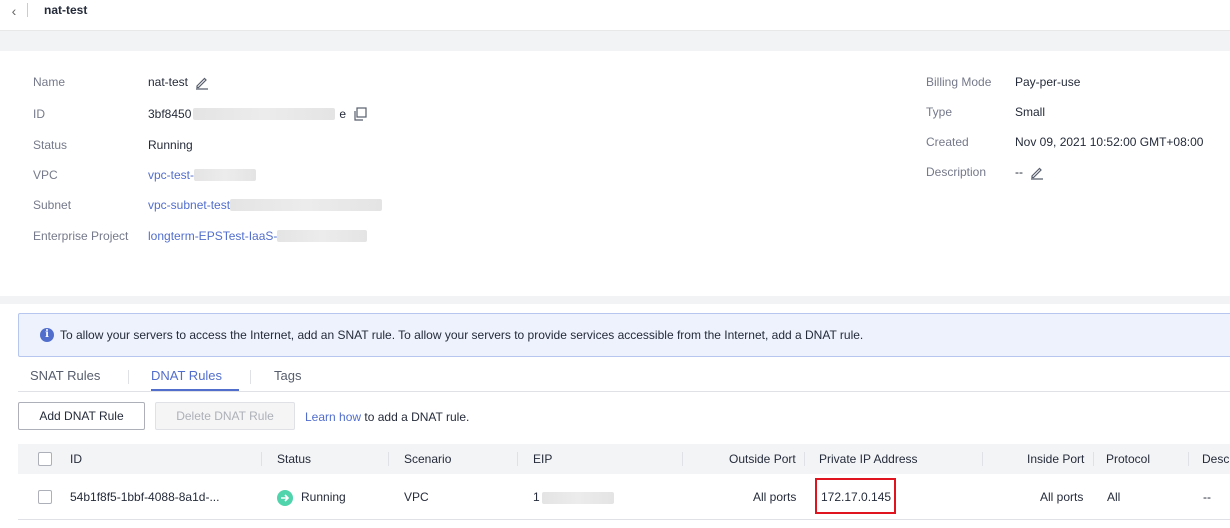 The image size is (1230, 528). What do you see at coordinates (333, 417) in the screenshot?
I see `learn-how-link: Learn how` at bounding box center [333, 417].